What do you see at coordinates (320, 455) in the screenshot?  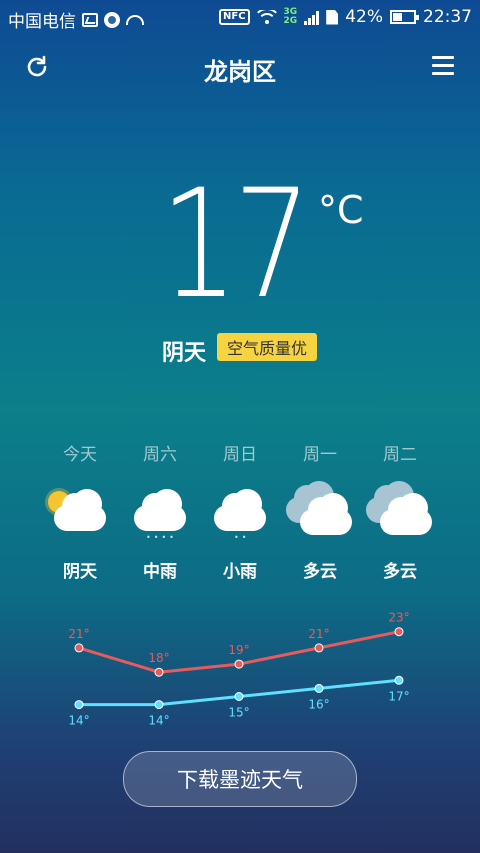 I see `forecast-day-name: 周一` at bounding box center [320, 455].